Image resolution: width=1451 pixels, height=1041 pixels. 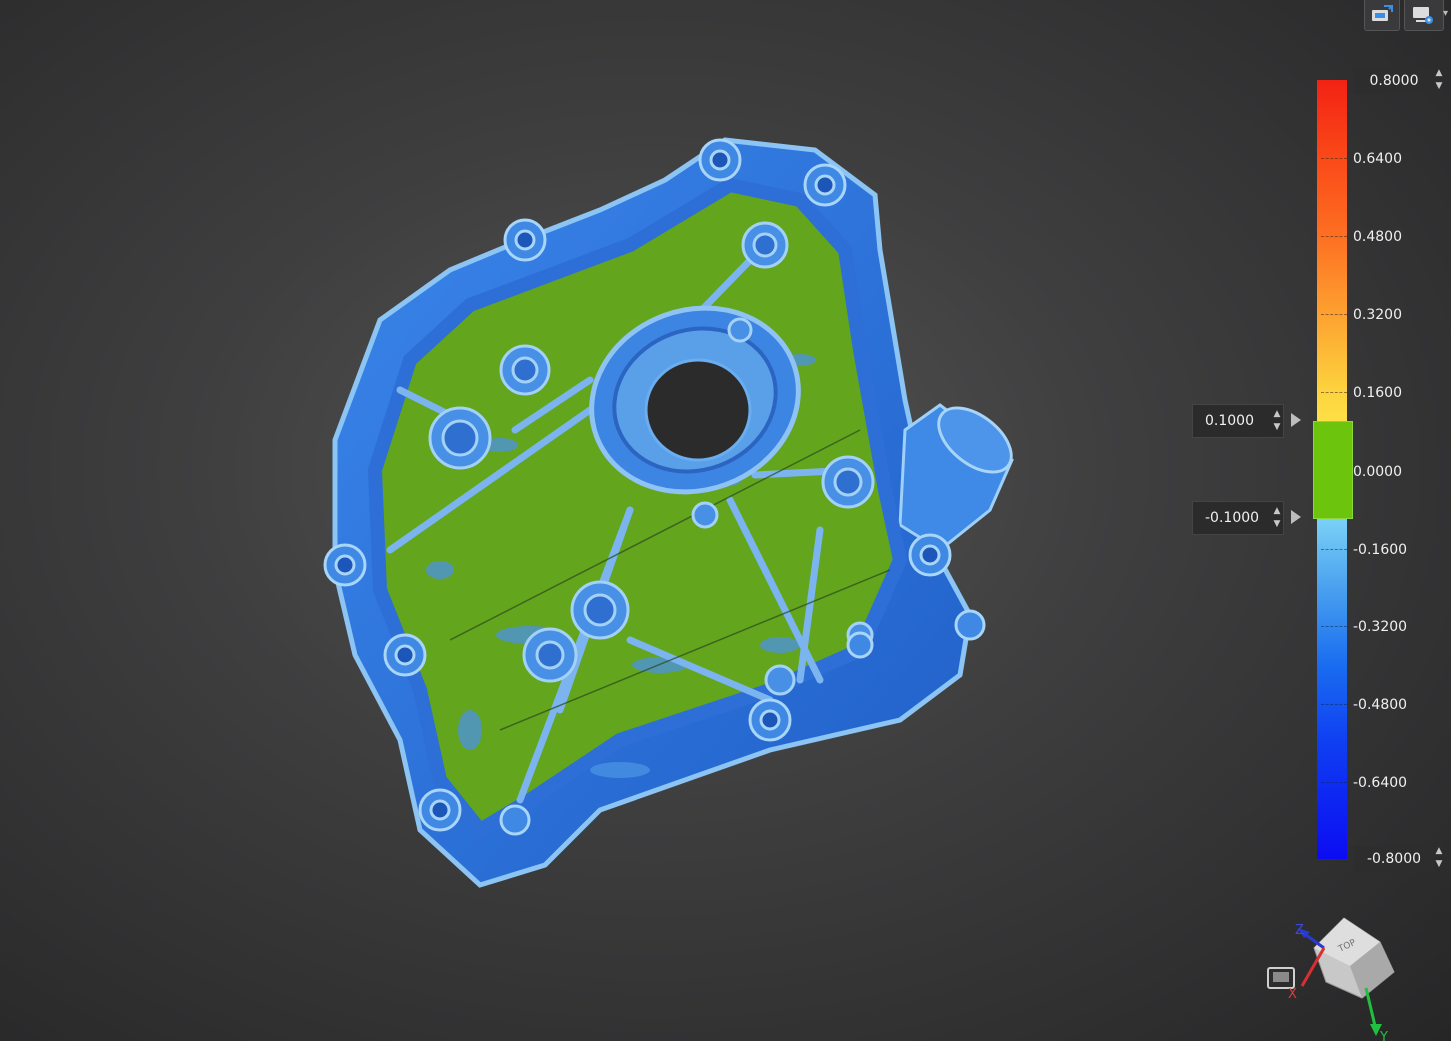 What do you see at coordinates (1296, 420) in the screenshot?
I see `upper-tolerance-handle-icon` at bounding box center [1296, 420].